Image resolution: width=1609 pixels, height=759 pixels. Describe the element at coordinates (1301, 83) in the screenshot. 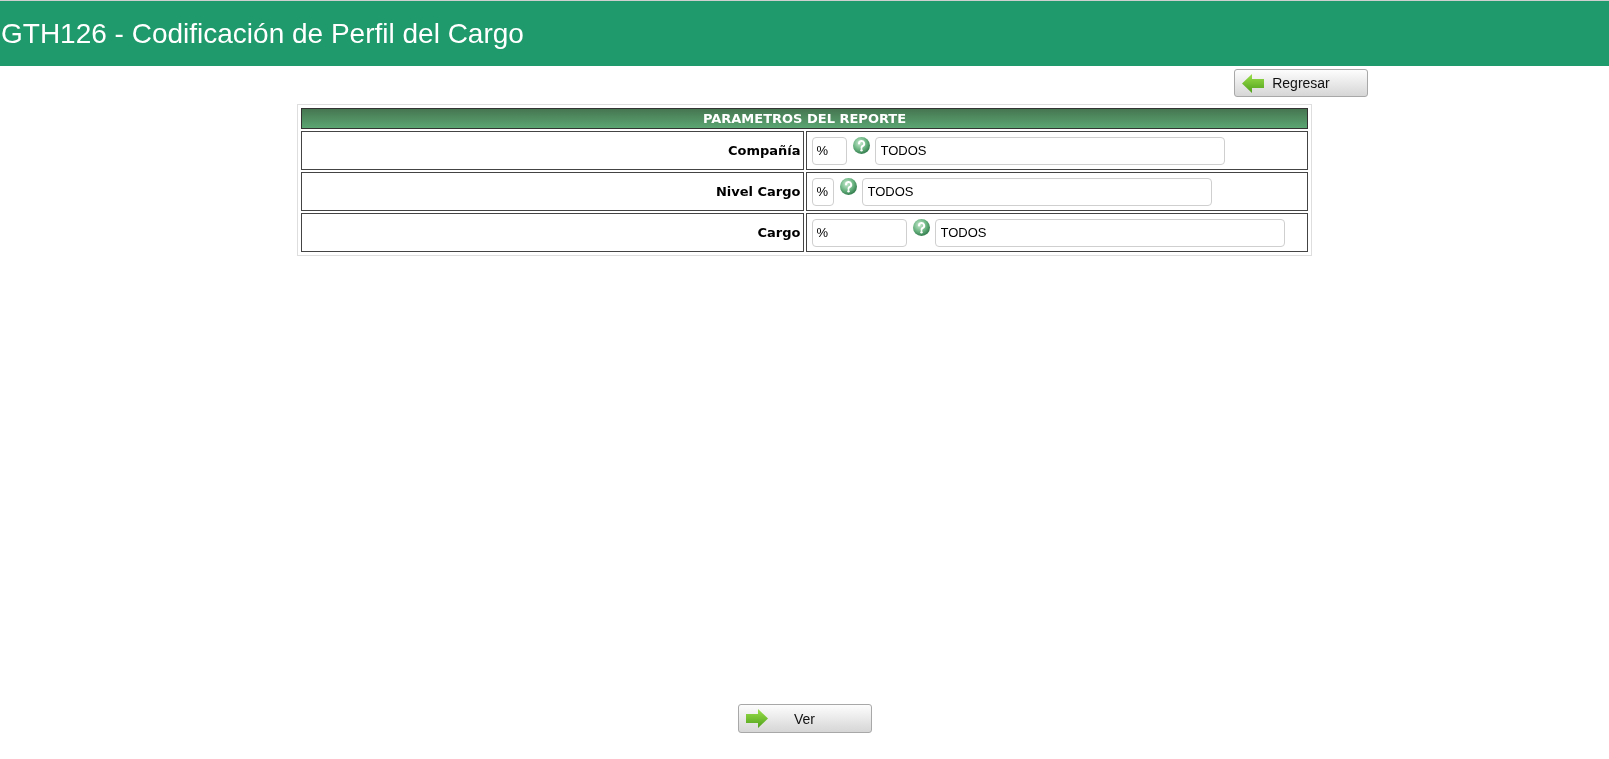

I see `back-button: Regresar` at that location.